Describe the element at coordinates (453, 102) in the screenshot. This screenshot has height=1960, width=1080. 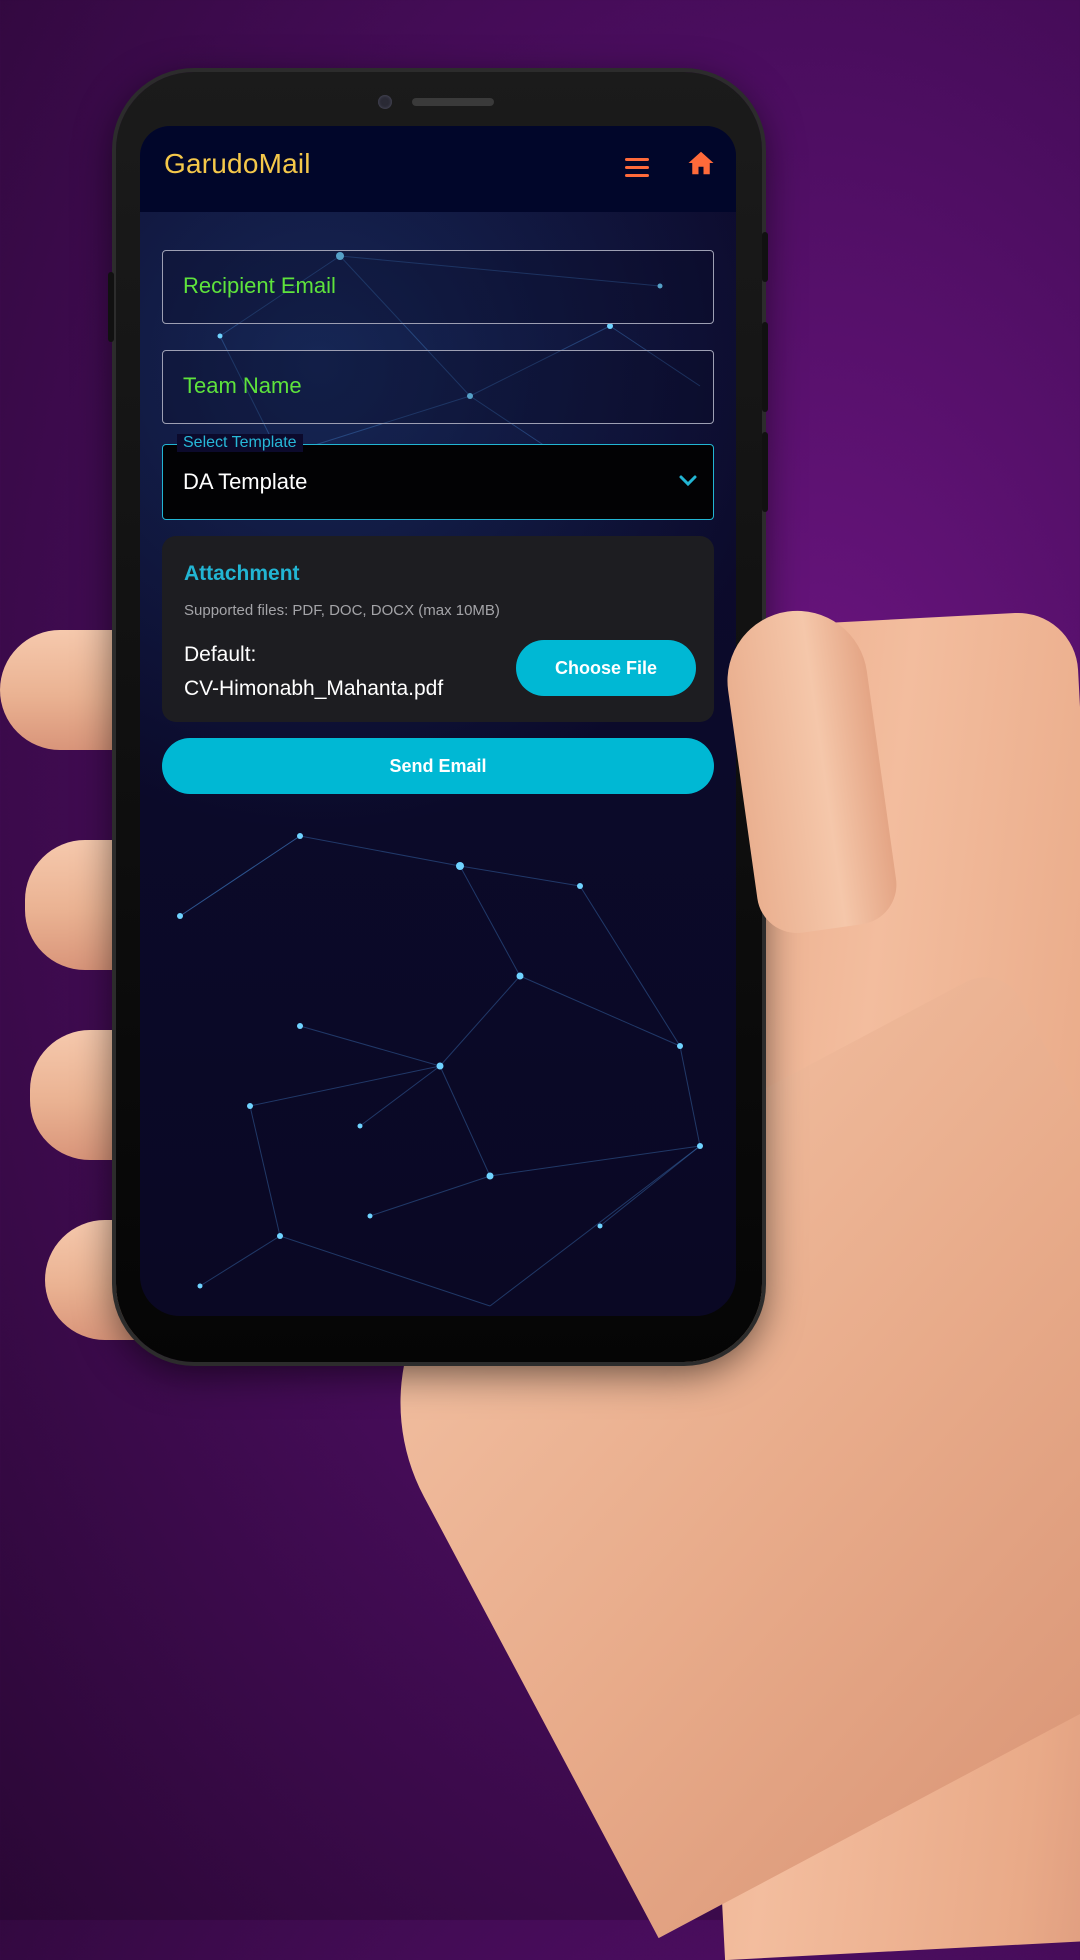
I see `speaker-grille` at that location.